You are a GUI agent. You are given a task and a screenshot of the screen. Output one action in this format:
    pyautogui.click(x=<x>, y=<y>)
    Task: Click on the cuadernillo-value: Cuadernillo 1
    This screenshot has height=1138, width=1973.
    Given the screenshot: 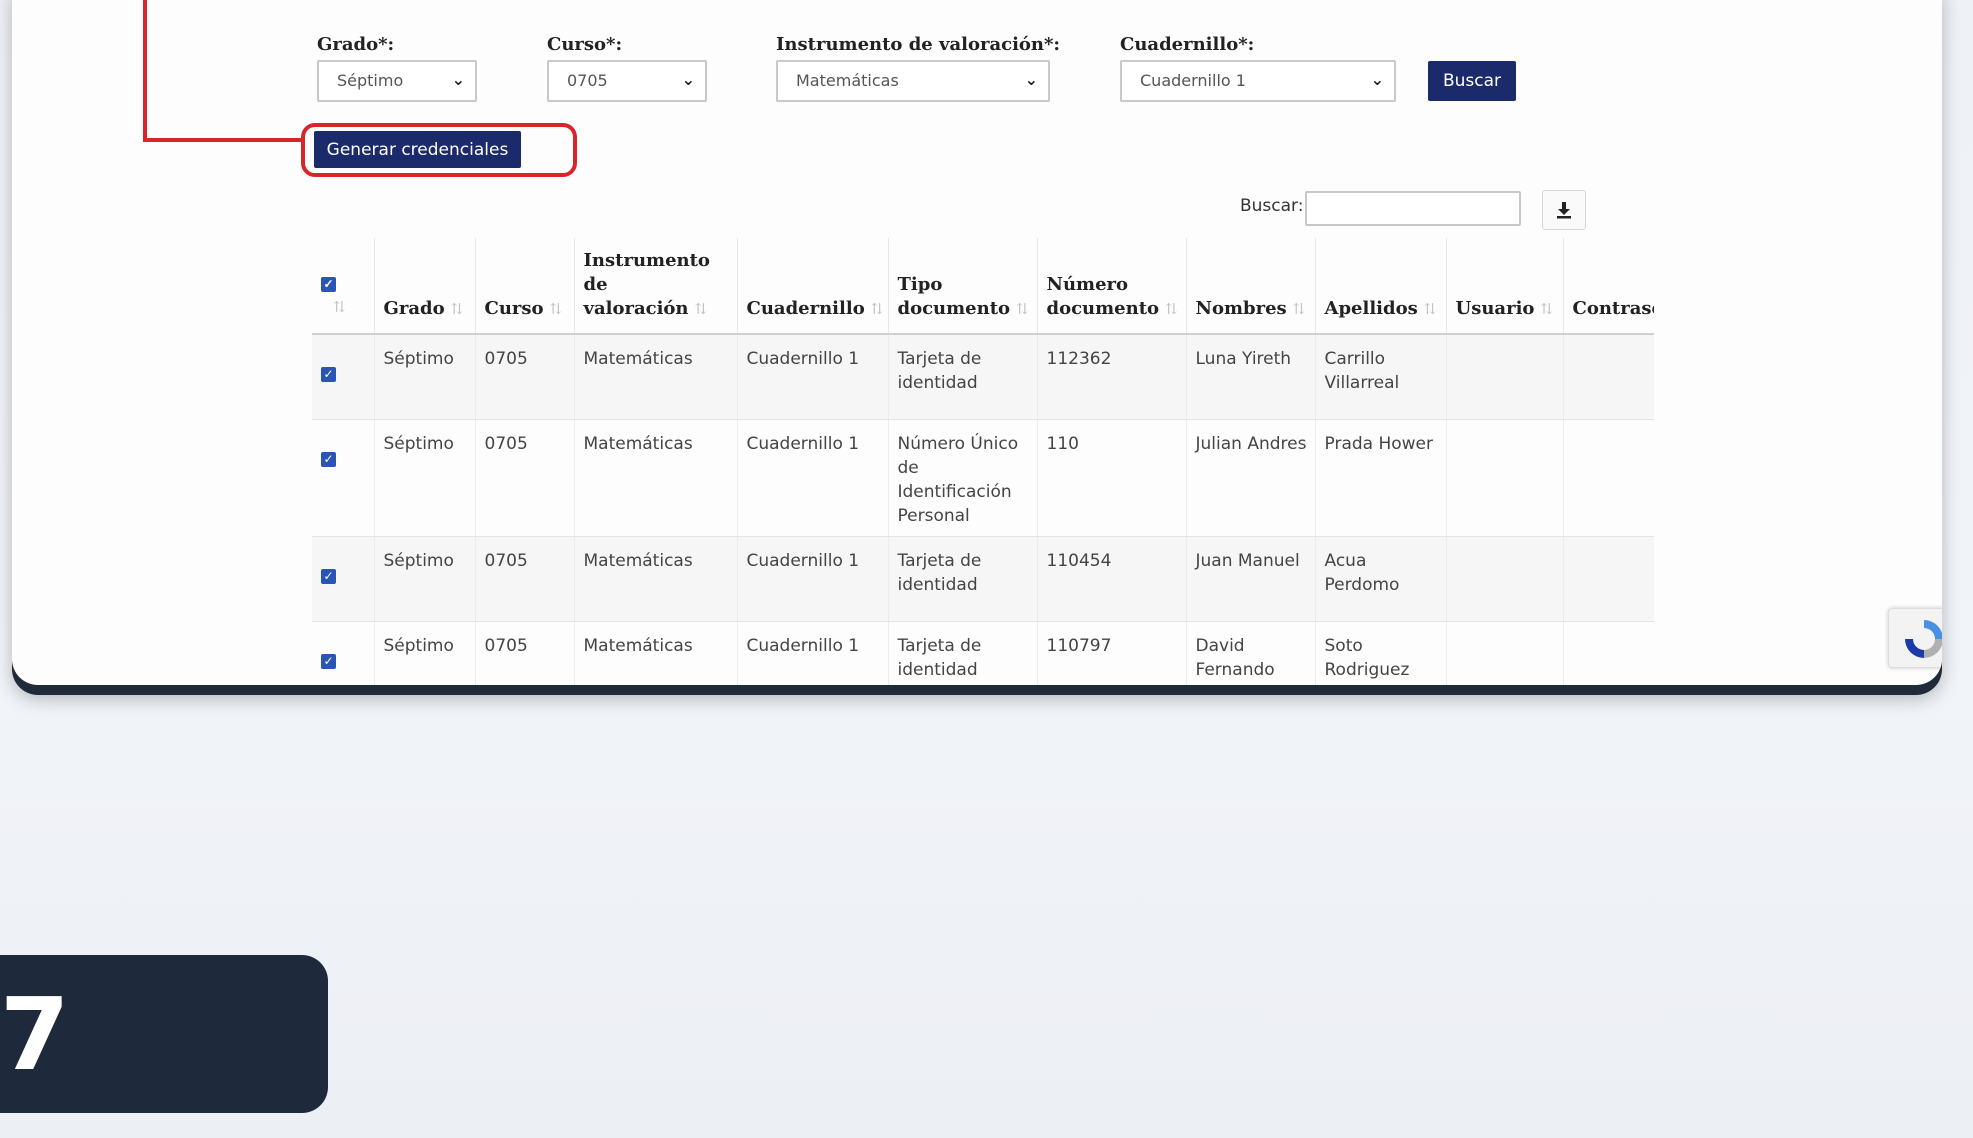 What is the action you would take?
    pyautogui.click(x=1193, y=80)
    